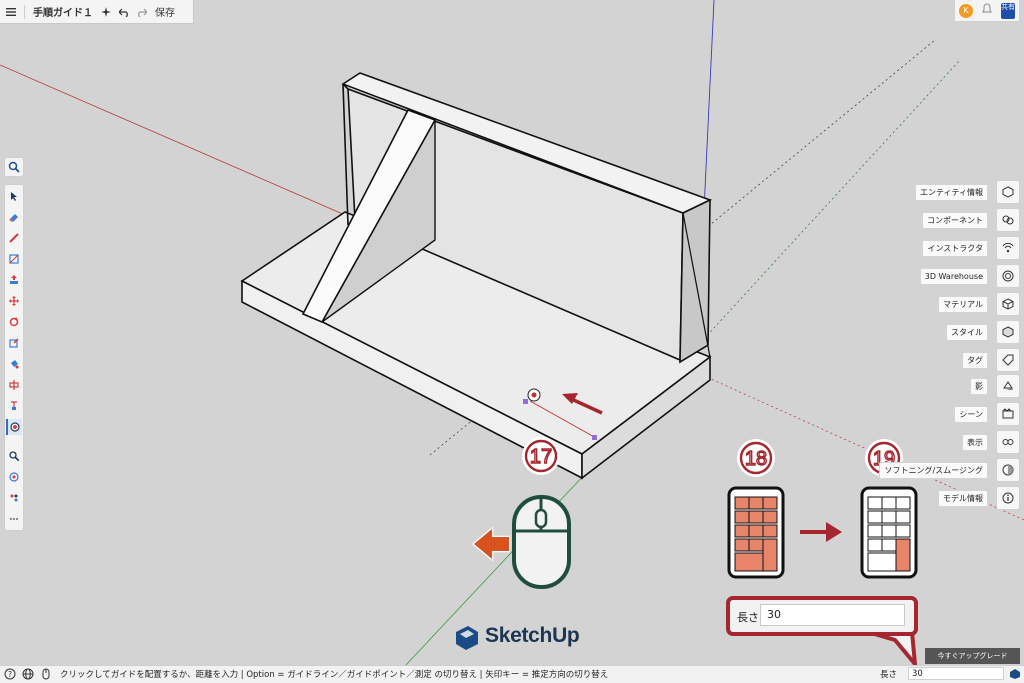 The height and width of the screenshot is (683, 1024). I want to click on next-arrow-icon, so click(821, 532).